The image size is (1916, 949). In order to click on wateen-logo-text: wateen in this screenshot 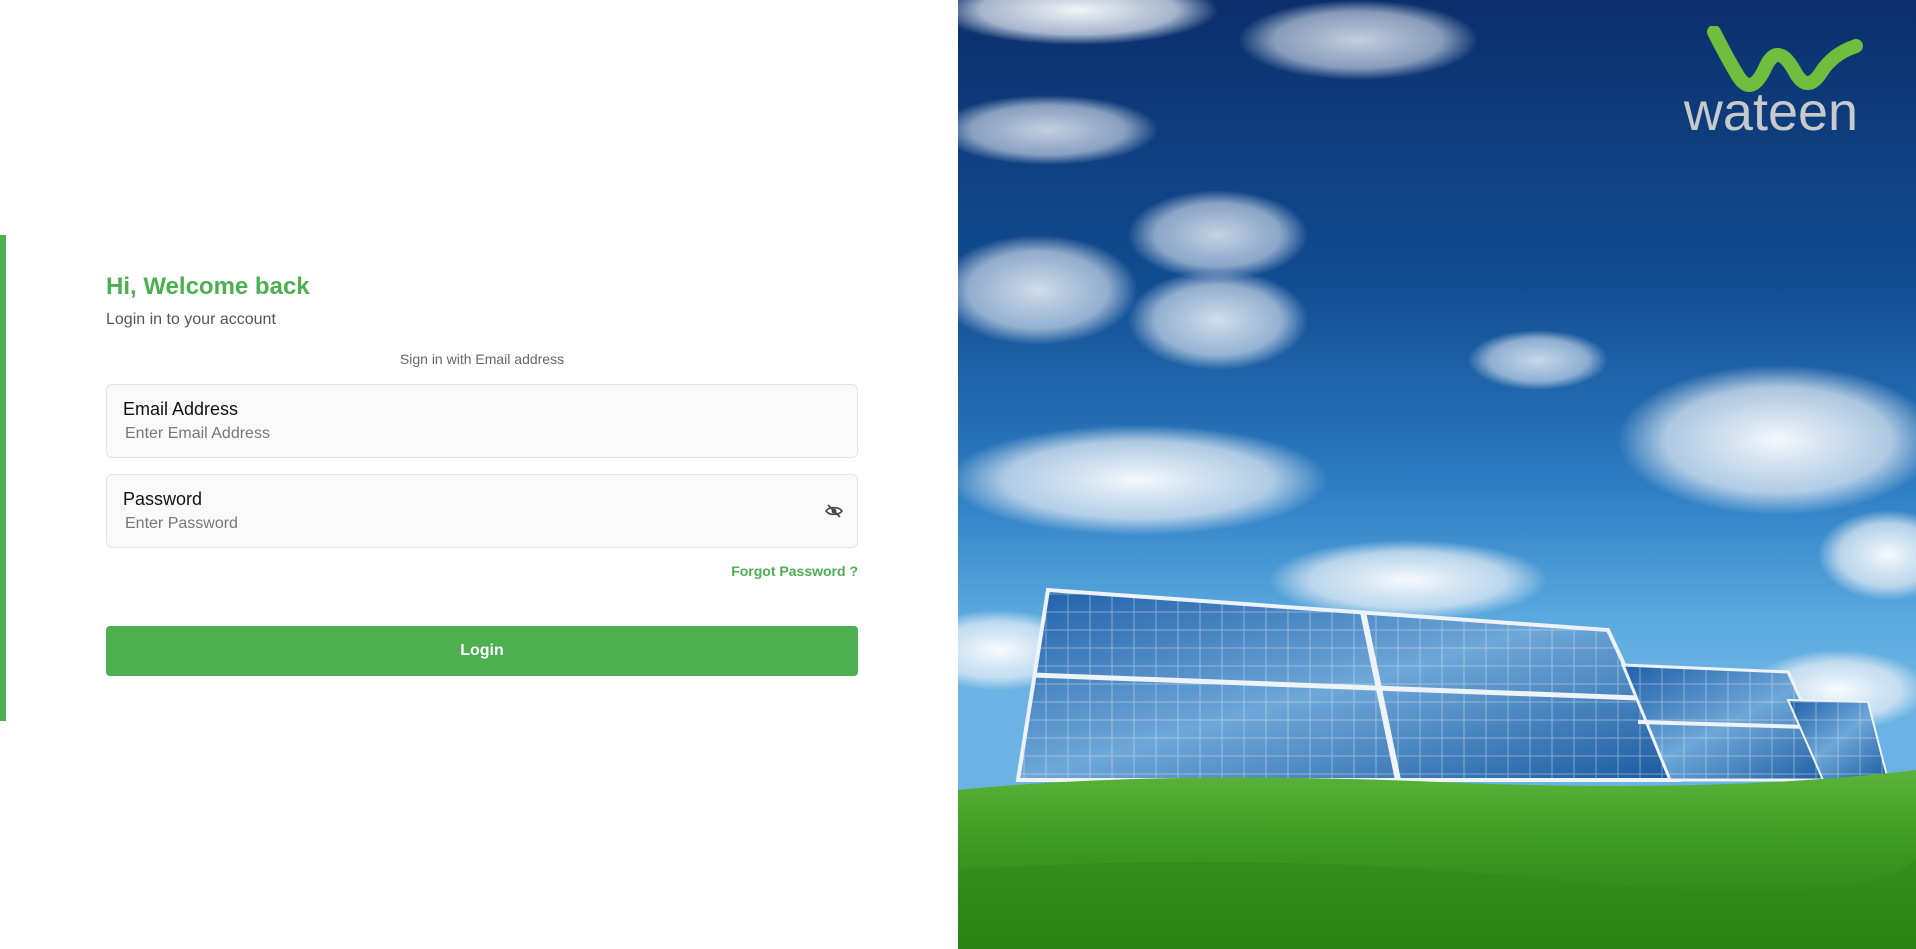, I will do `click(1770, 110)`.